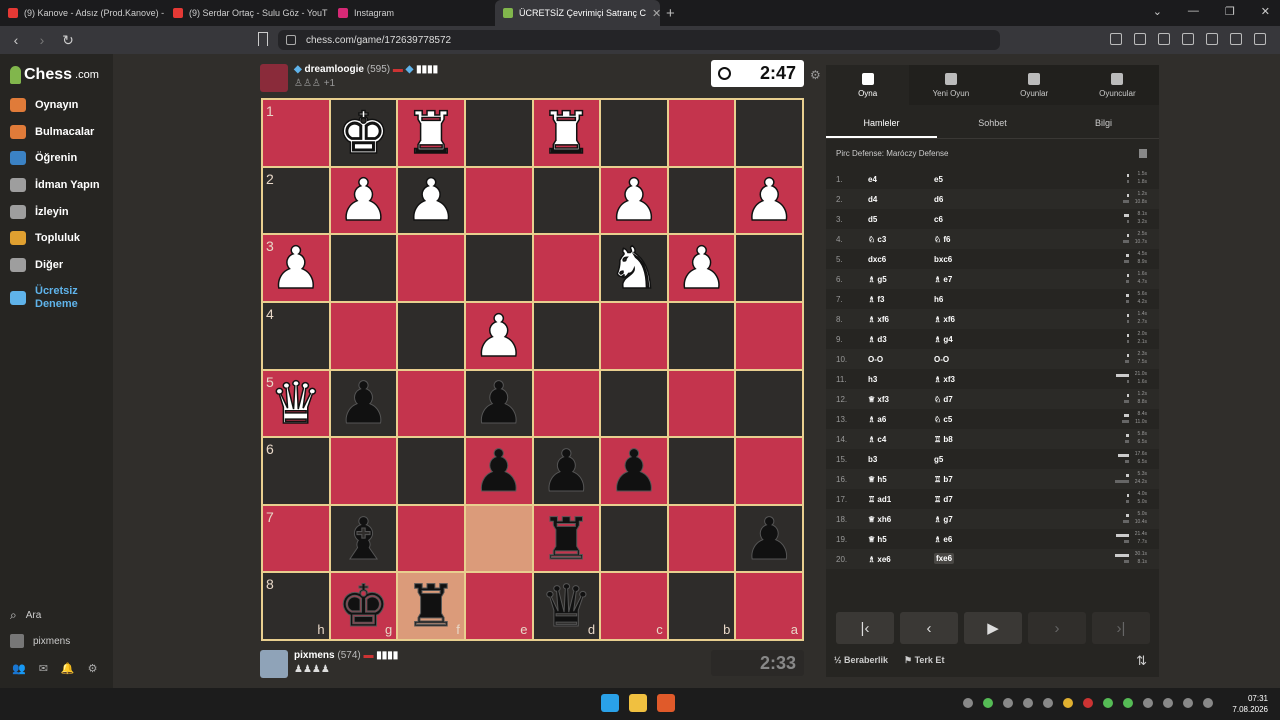 This screenshot has width=1280, height=720. What do you see at coordinates (1168, 703) in the screenshot?
I see `wifi-icon` at bounding box center [1168, 703].